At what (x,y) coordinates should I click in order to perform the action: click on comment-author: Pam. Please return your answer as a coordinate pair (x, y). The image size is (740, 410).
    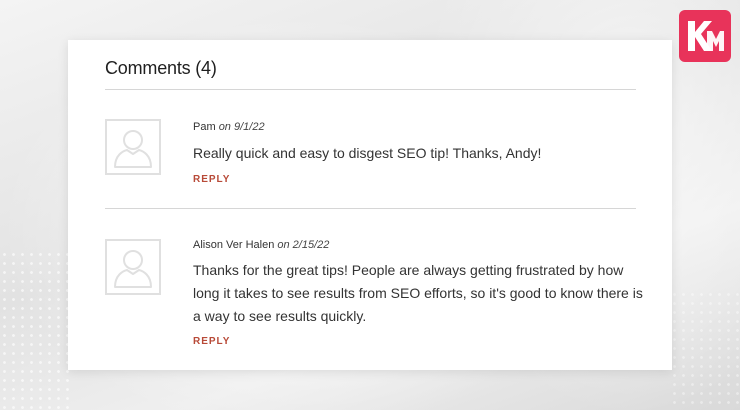
    Looking at the image, I should click on (204, 127).